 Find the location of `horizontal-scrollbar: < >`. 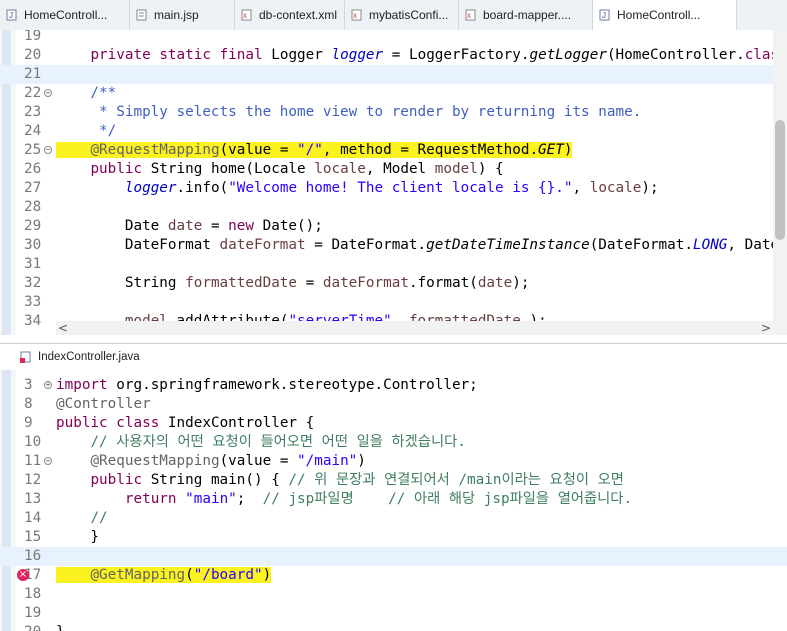

horizontal-scrollbar: < > is located at coordinates (414, 328).